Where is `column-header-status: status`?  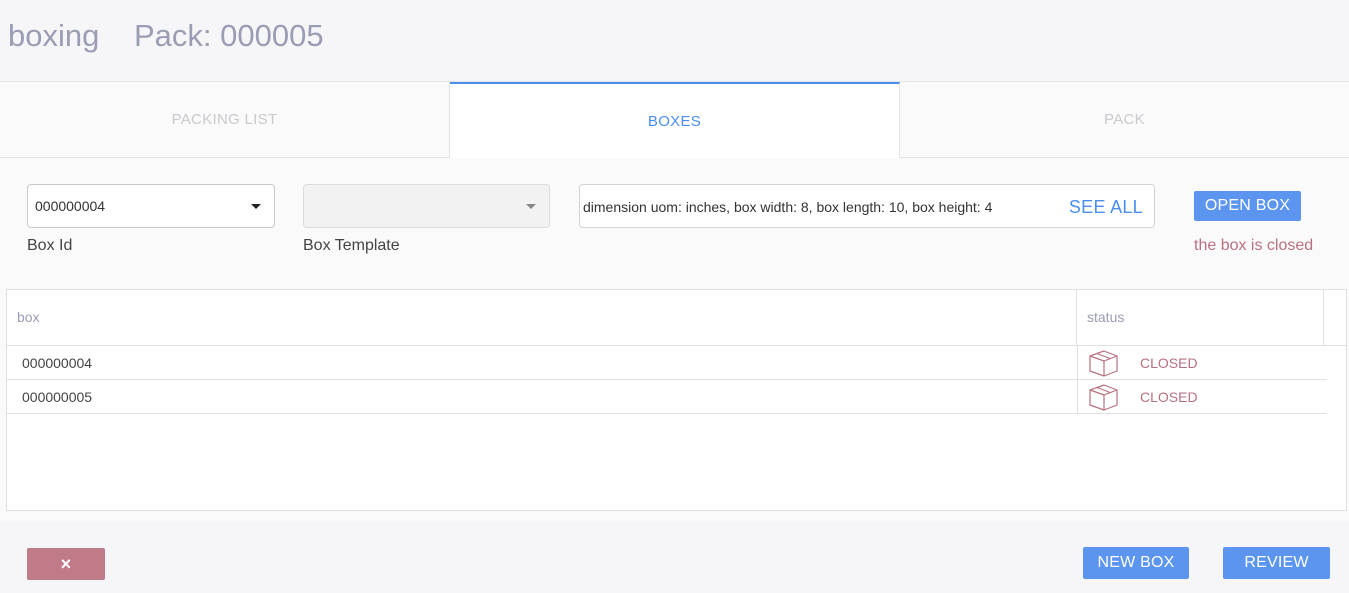 column-header-status: status is located at coordinates (1105, 317).